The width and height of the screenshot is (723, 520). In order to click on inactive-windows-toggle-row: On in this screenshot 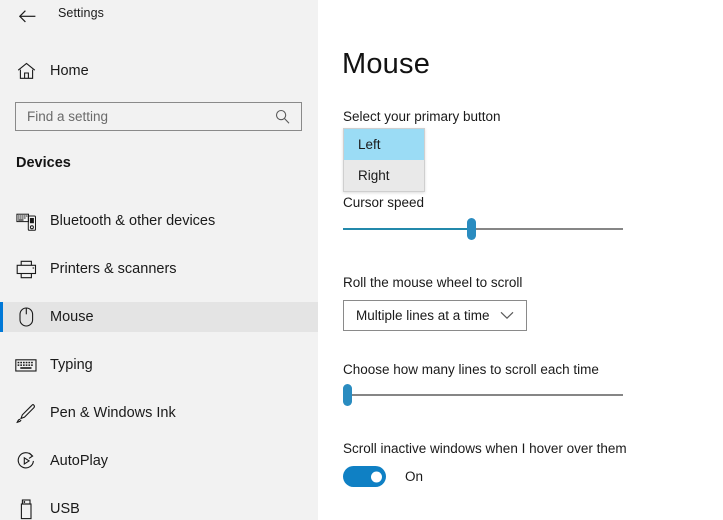, I will do `click(383, 476)`.